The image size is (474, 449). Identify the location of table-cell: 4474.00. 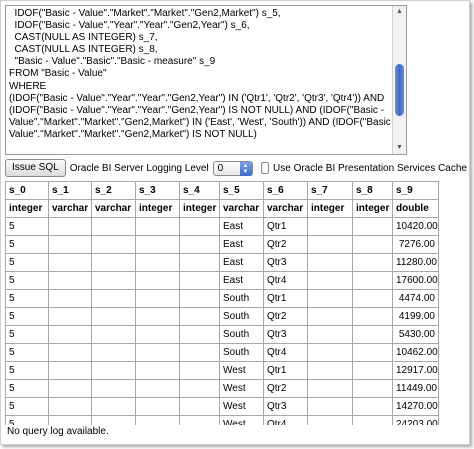
(415, 298).